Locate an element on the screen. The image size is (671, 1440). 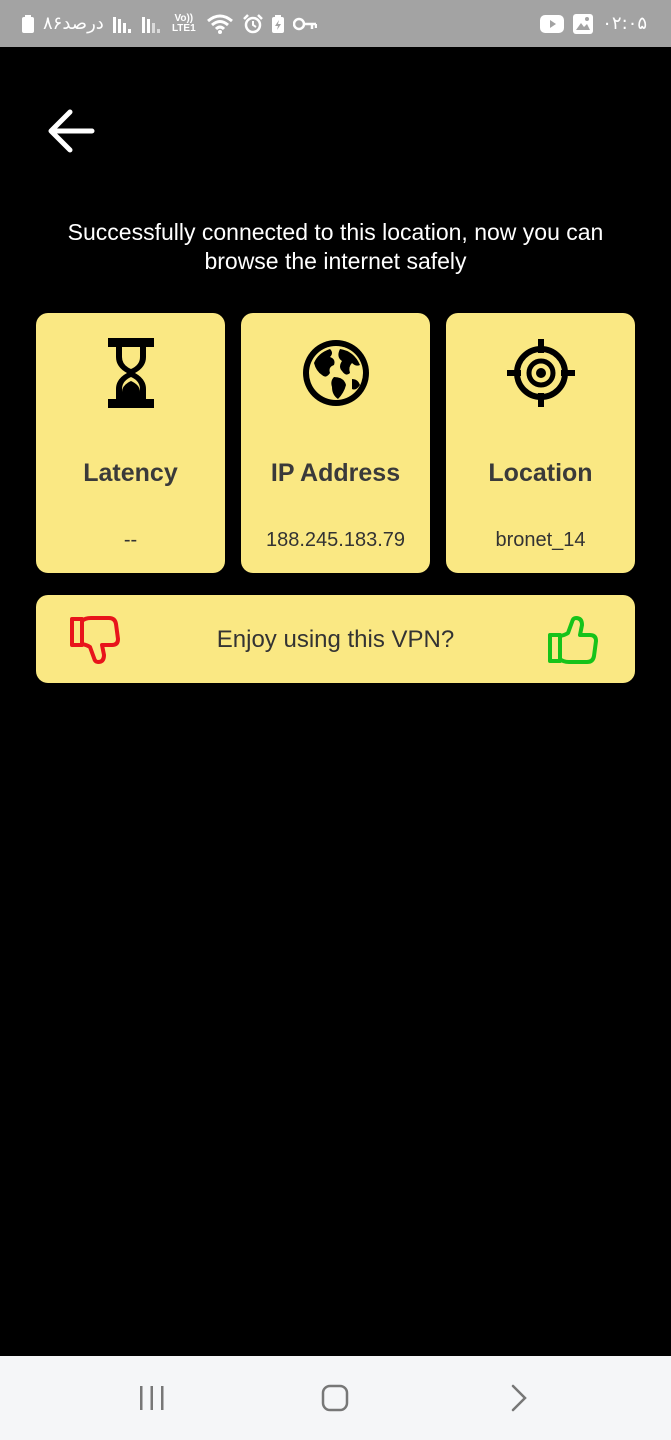
ip-address-card: IP Address 188.245.183.79 is located at coordinates (335, 443).